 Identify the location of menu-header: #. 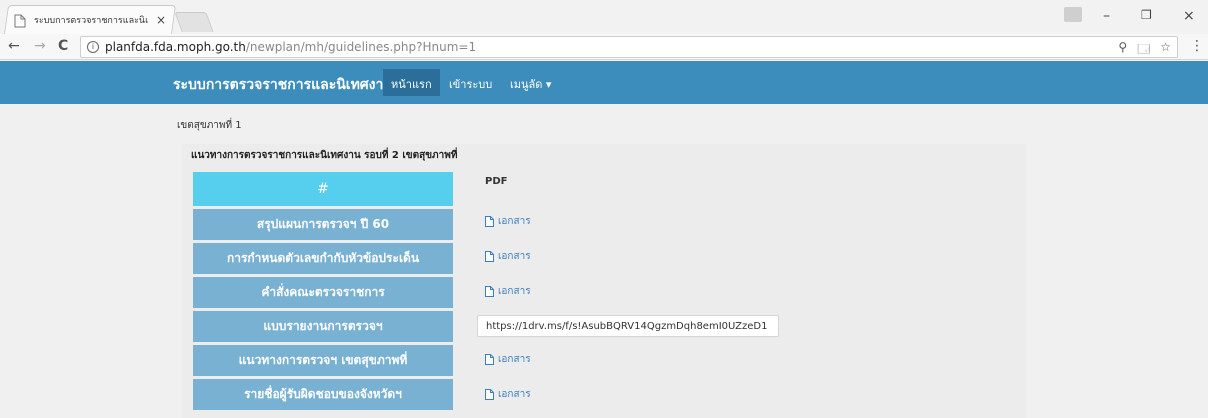
(323, 189).